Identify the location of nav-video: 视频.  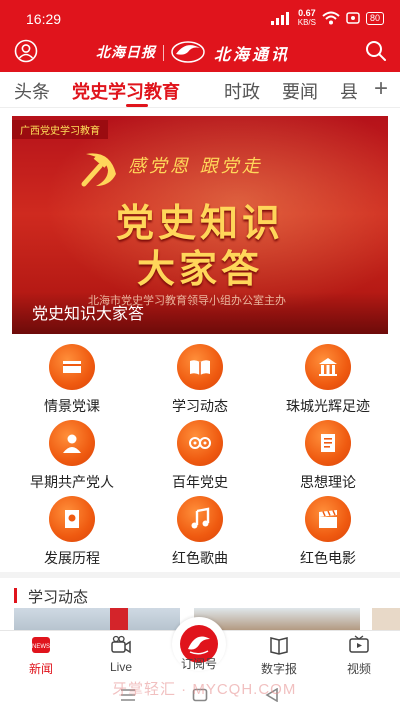
(359, 656).